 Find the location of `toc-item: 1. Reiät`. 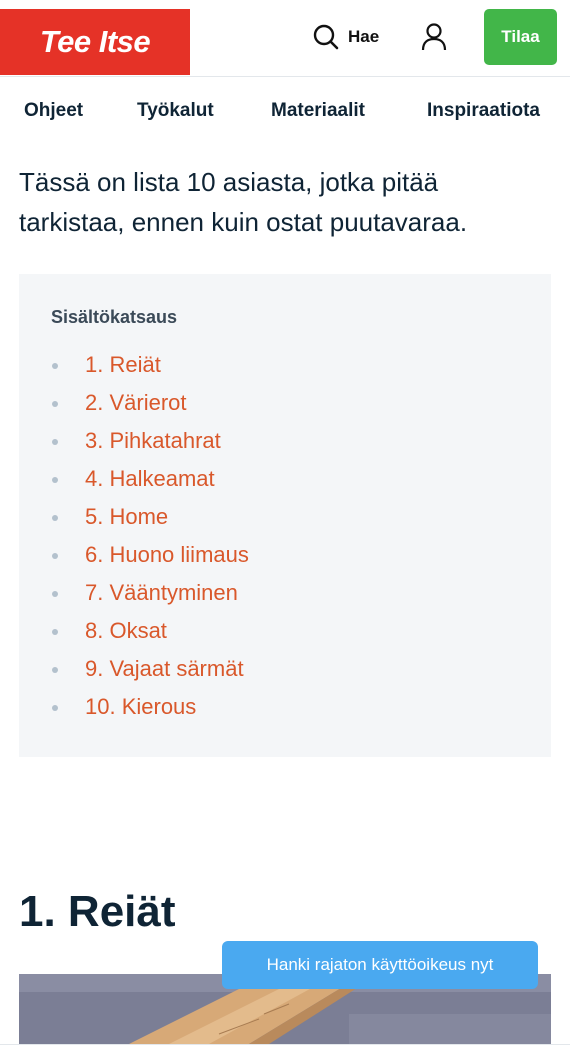

toc-item: 1. Reiät is located at coordinates (285, 365).